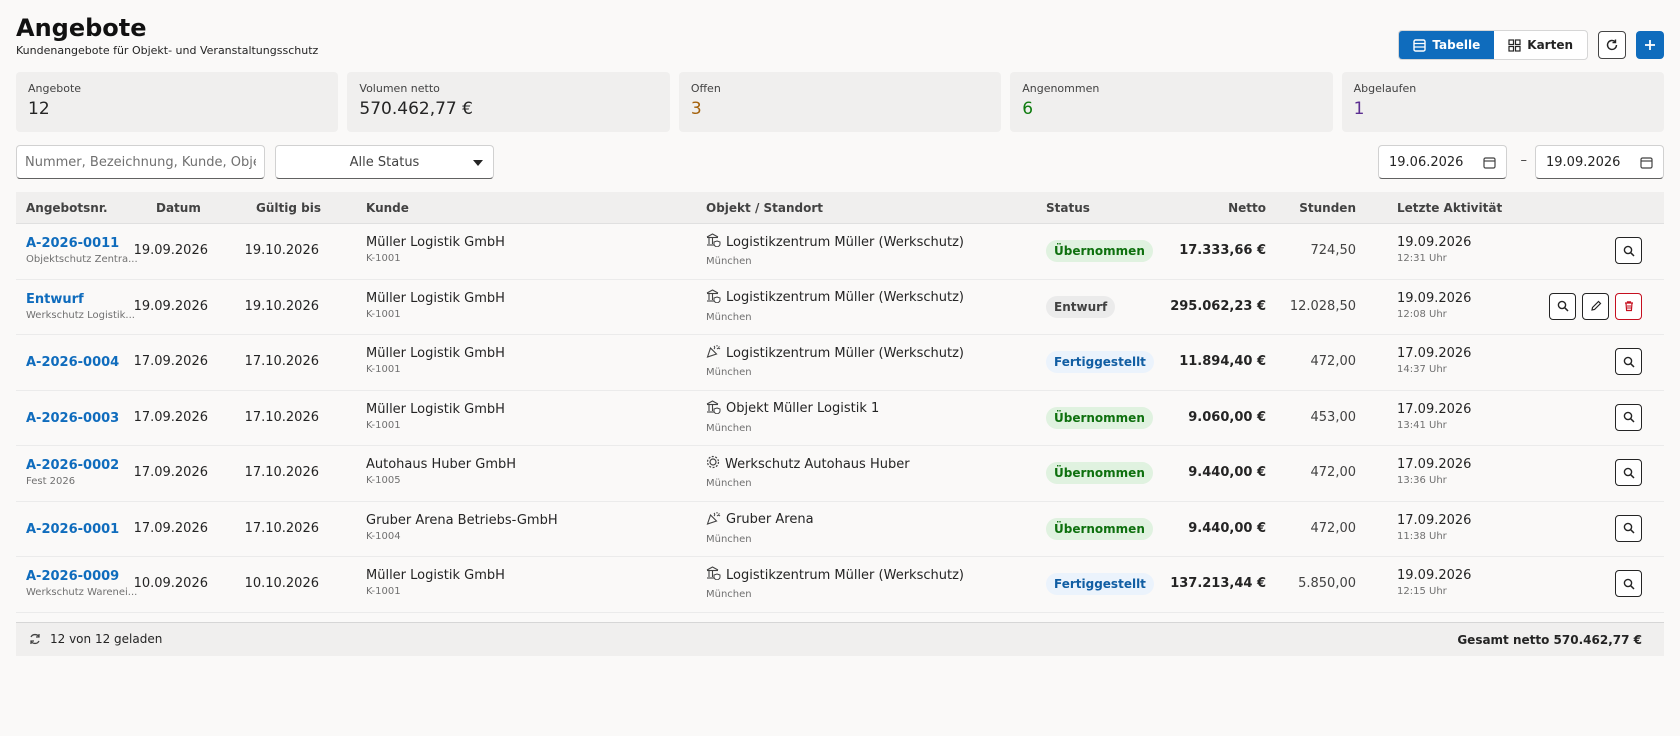  I want to click on customer-name: Müller Logistik GmbH, so click(435, 242).